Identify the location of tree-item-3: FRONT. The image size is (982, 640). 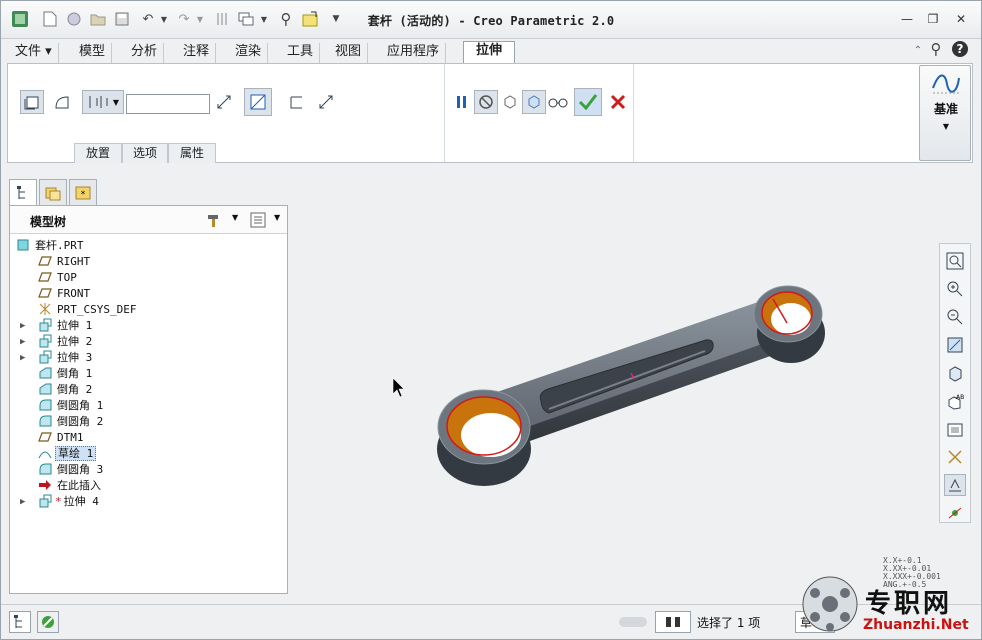
(65, 294).